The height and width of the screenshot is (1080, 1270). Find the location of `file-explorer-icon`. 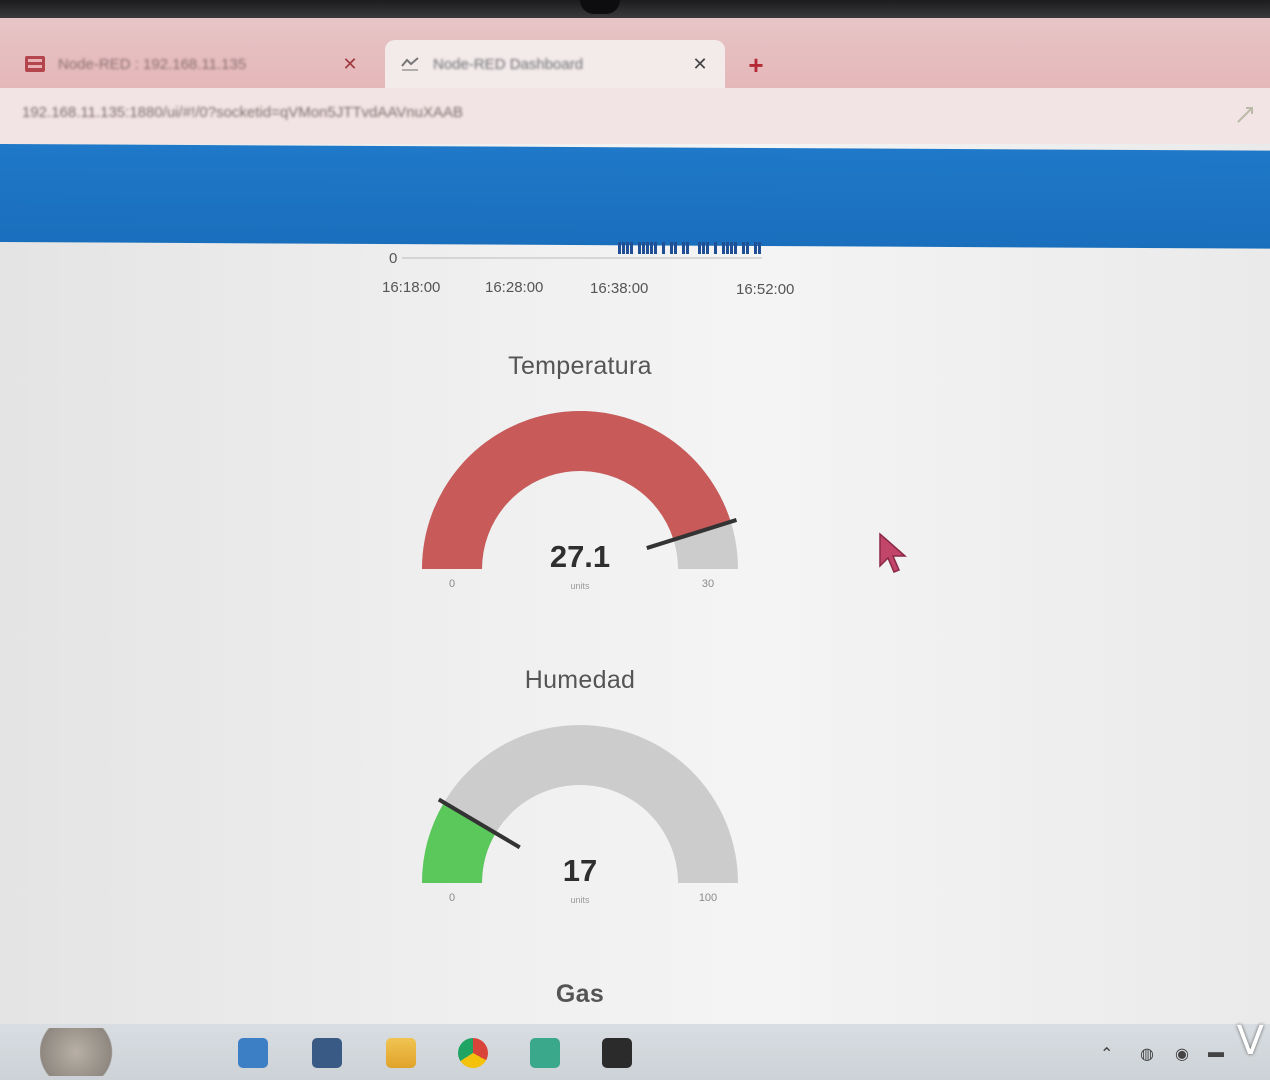

file-explorer-icon is located at coordinates (253, 1053).